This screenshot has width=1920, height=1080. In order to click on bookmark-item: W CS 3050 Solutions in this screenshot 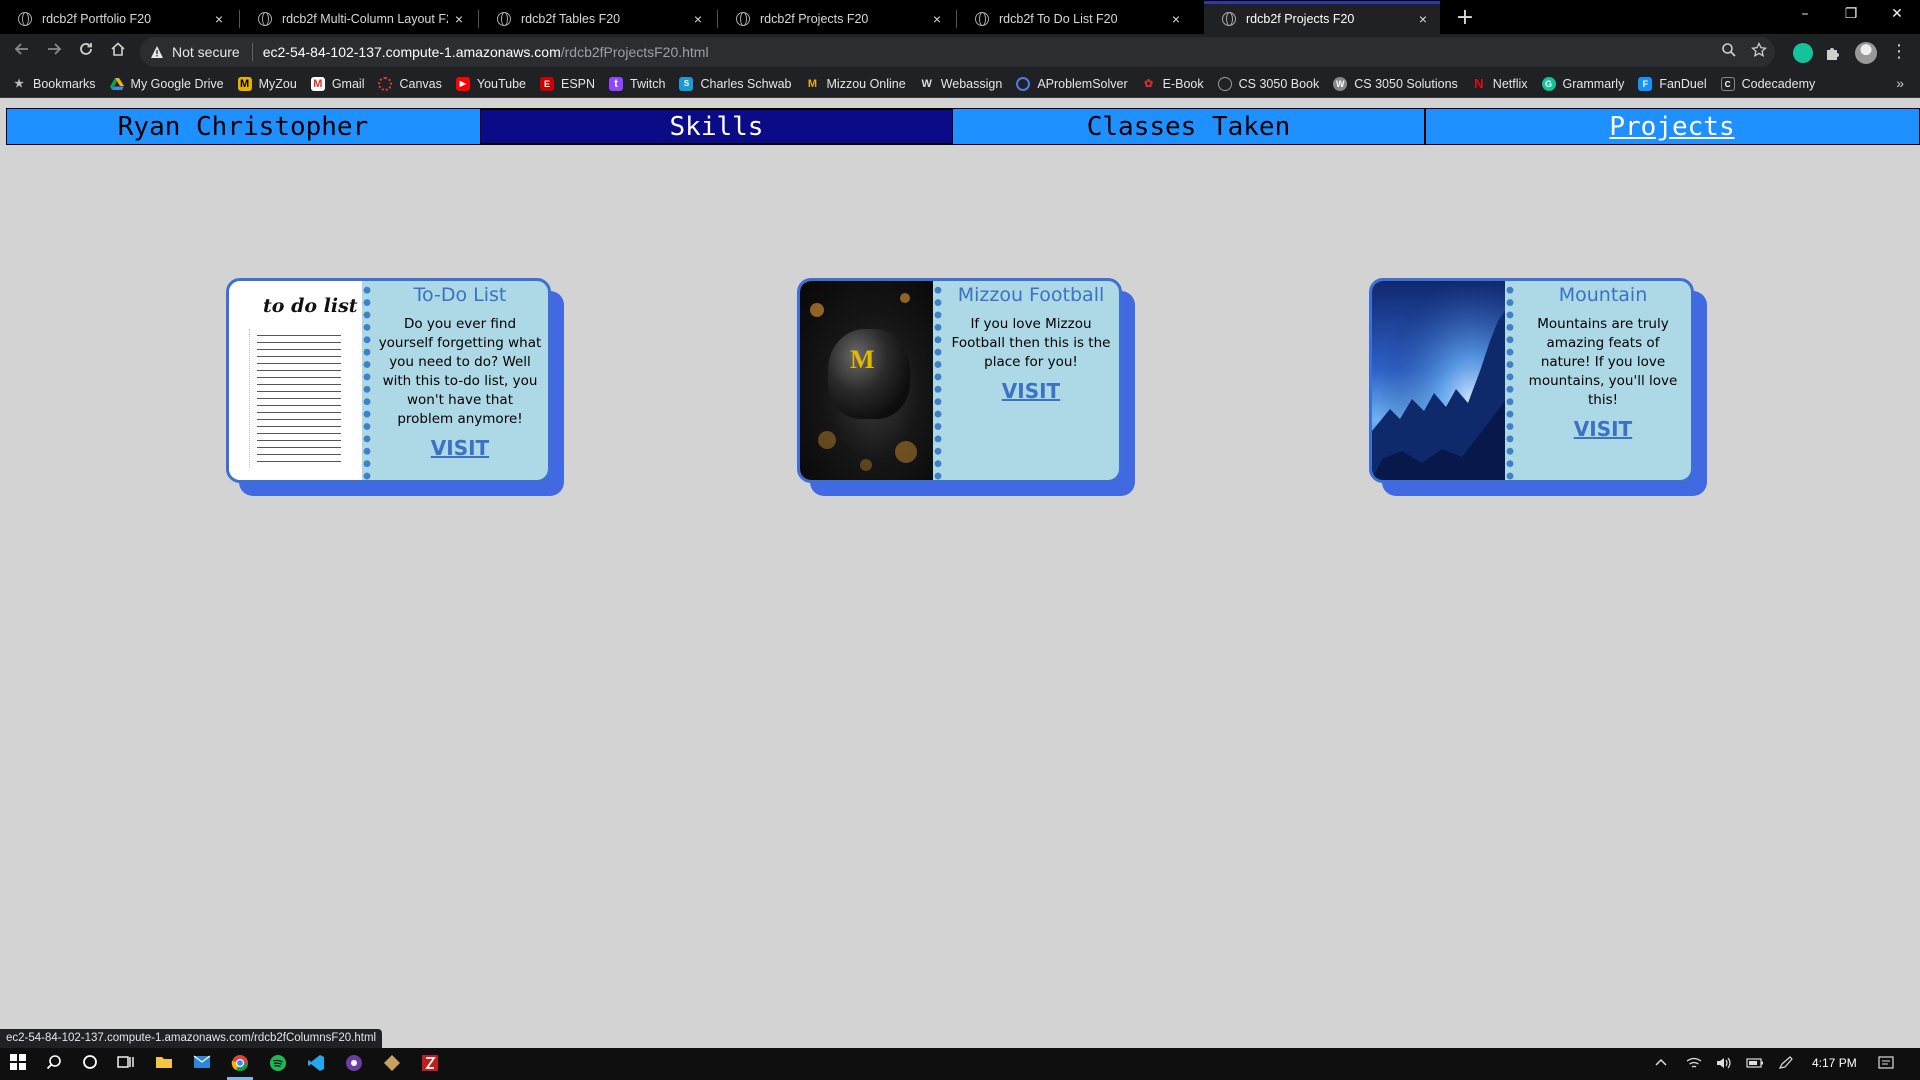, I will do `click(1395, 83)`.